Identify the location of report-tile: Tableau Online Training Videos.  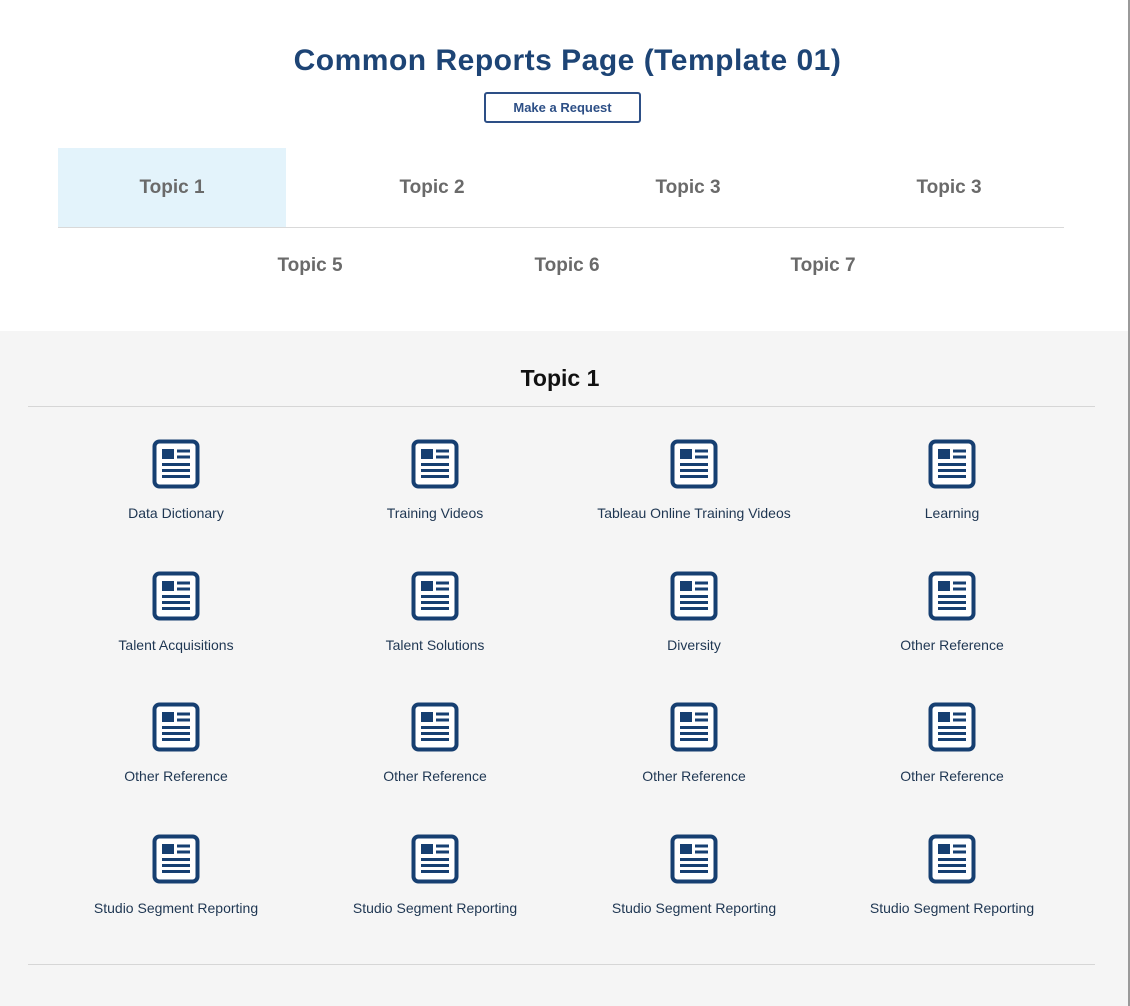
(694, 489).